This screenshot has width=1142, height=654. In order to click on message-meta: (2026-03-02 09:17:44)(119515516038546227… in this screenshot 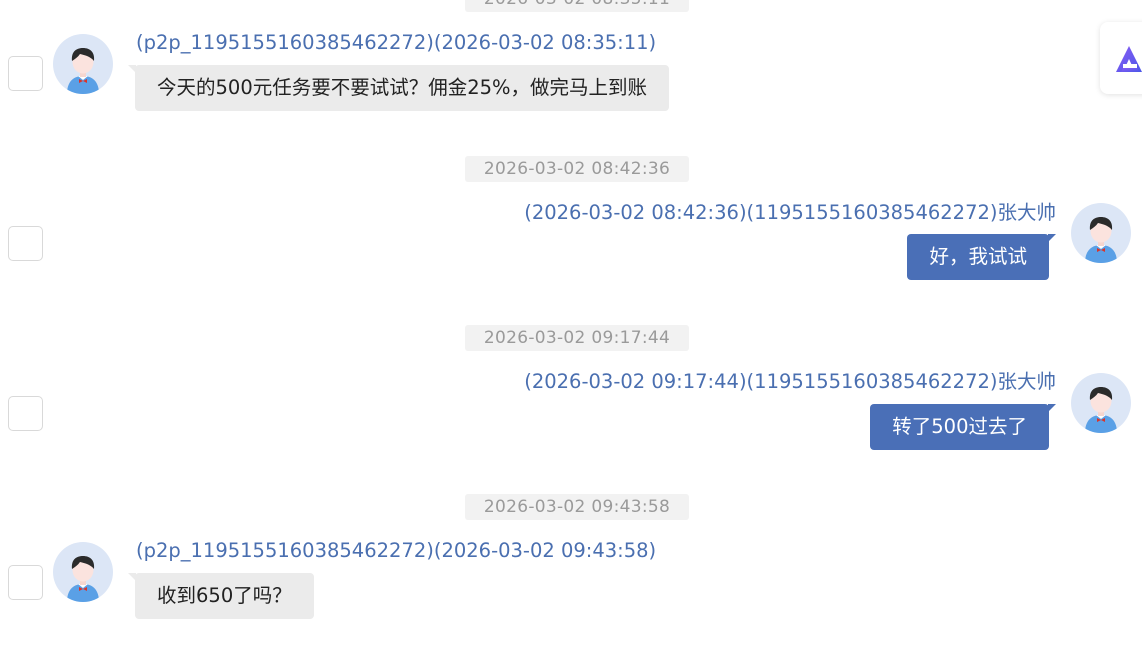, I will do `click(790, 381)`.